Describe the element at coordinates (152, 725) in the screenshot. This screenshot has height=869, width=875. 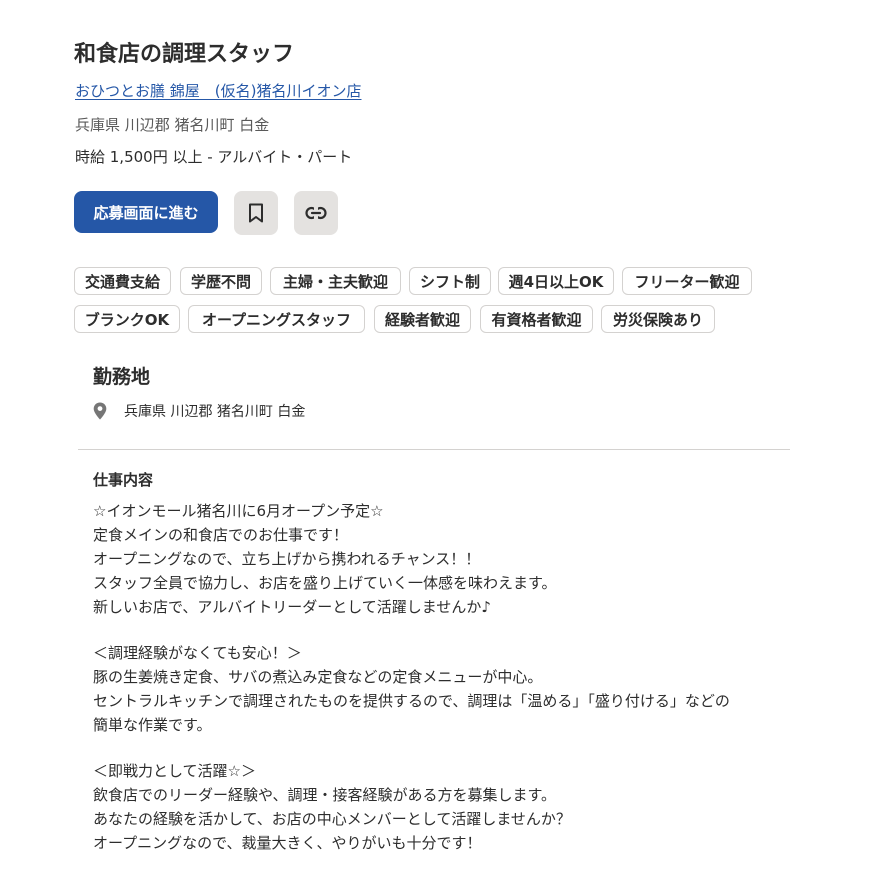
I see `description-line: 簡単な作業です。` at that location.